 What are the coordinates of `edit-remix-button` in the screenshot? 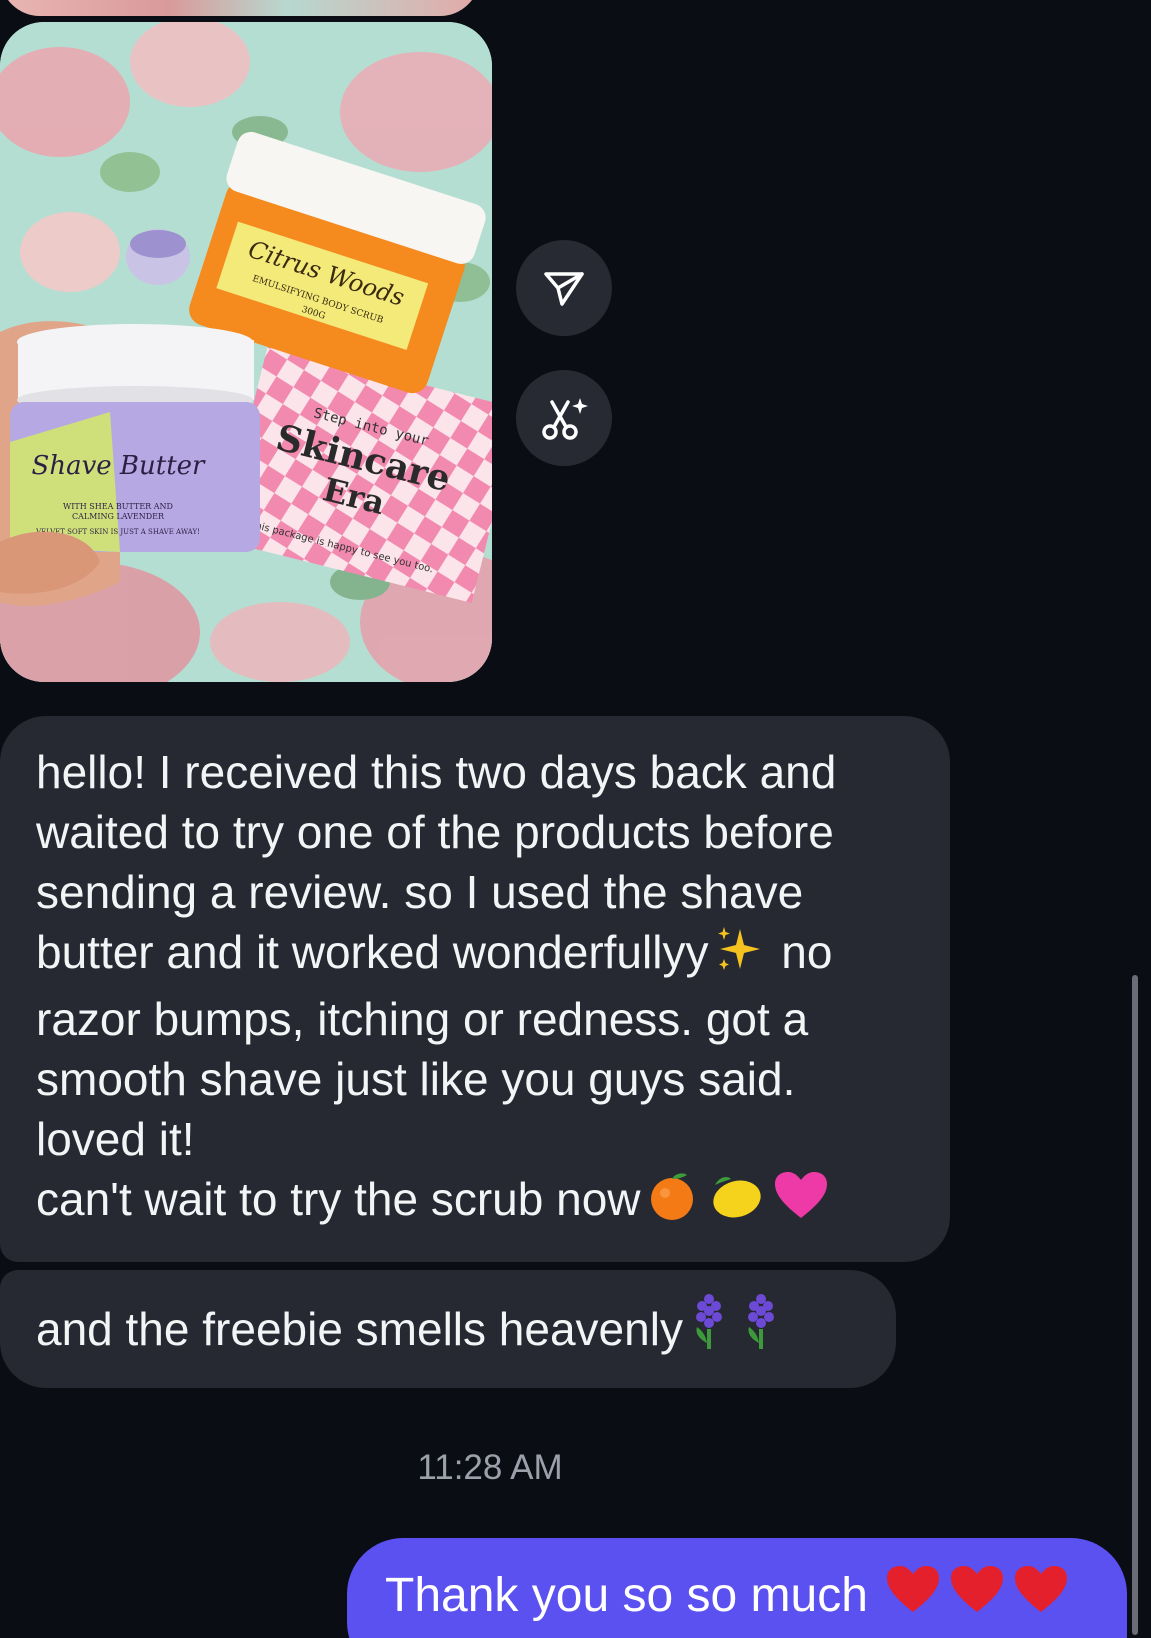 It's located at (564, 418).